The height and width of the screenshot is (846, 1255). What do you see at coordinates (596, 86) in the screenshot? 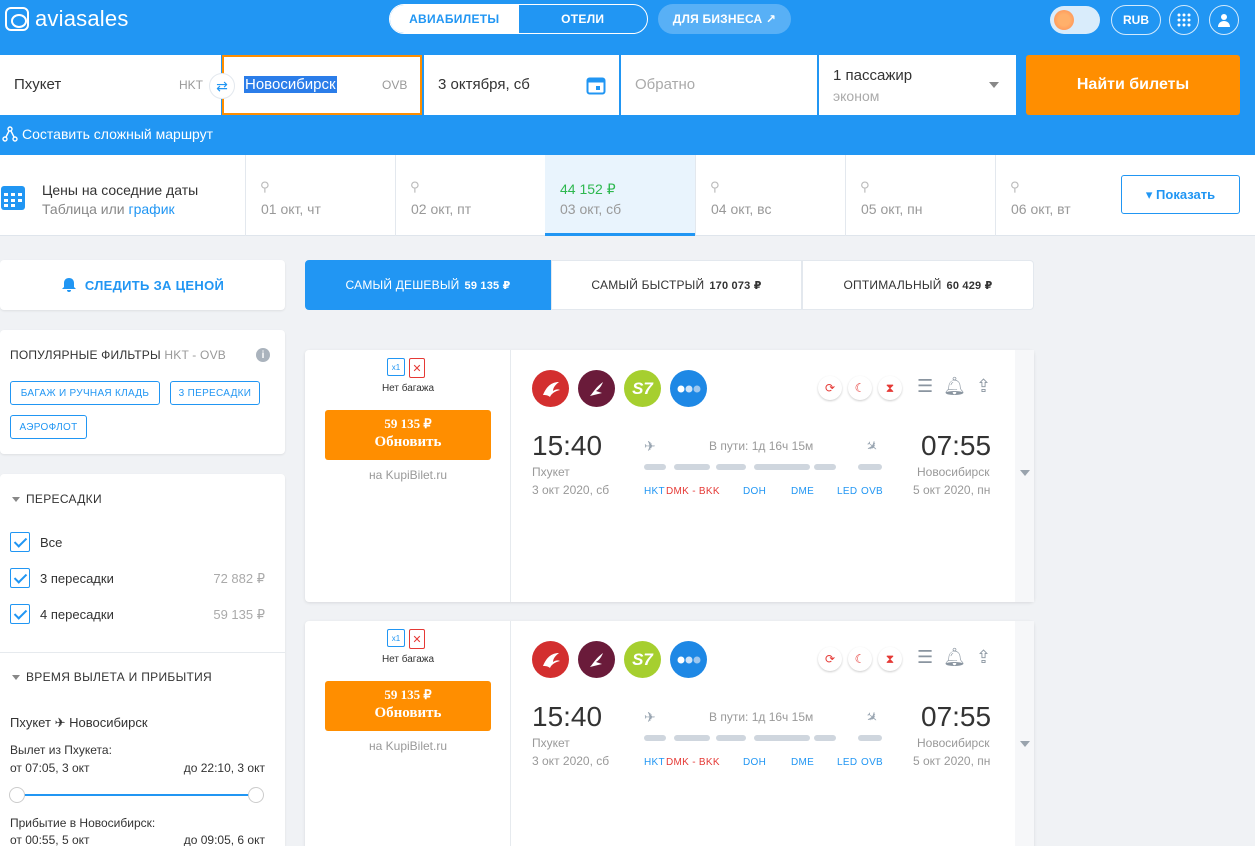
I see `calendar-icon` at bounding box center [596, 86].